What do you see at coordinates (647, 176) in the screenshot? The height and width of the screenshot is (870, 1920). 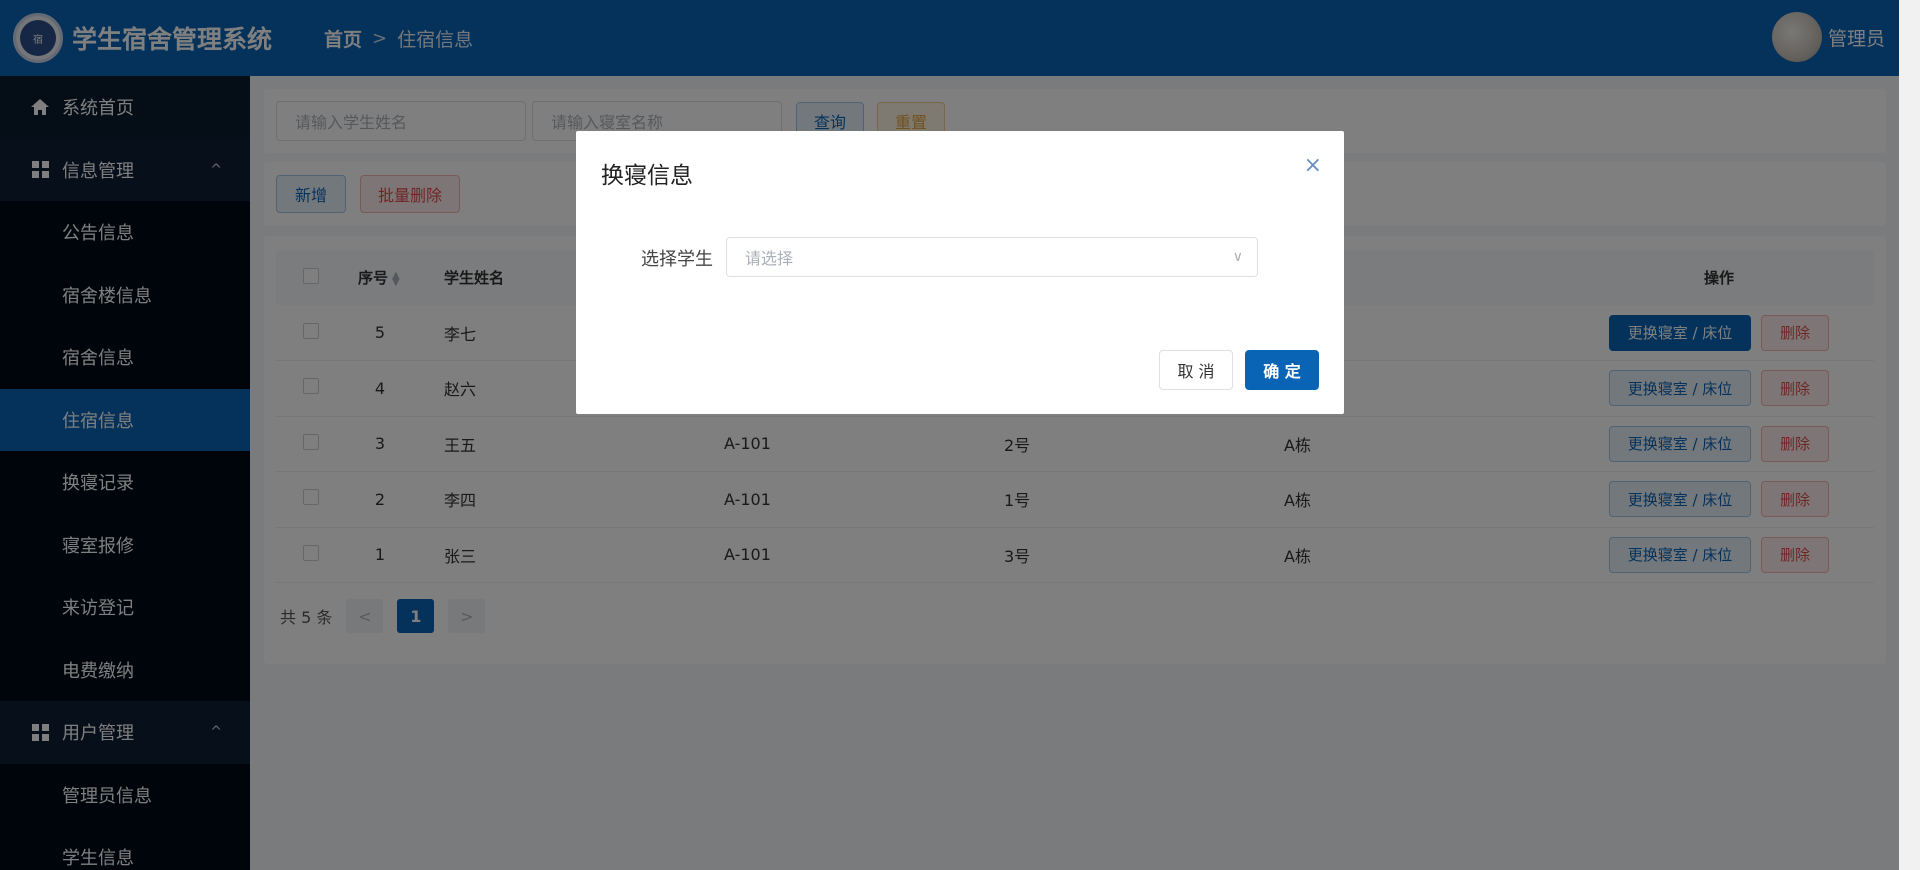 I see `dialog-title: 换寝信息` at bounding box center [647, 176].